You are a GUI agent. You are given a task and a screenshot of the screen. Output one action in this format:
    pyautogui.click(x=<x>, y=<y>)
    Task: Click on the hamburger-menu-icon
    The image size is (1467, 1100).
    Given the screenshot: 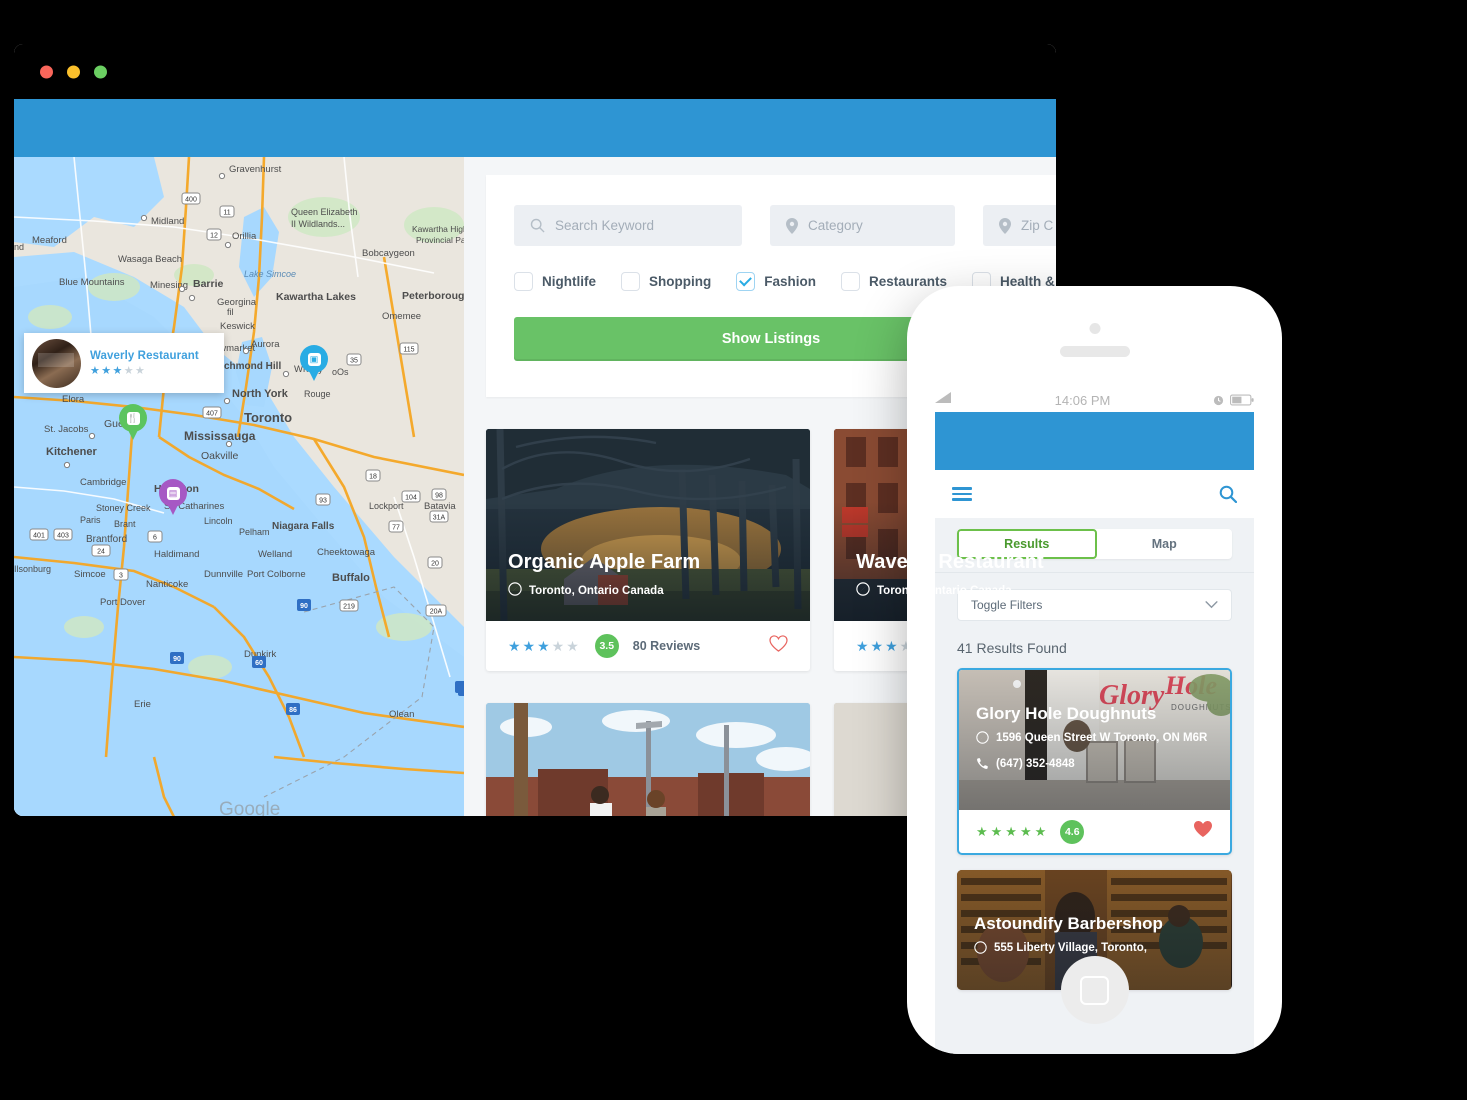 What is the action you would take?
    pyautogui.click(x=962, y=494)
    